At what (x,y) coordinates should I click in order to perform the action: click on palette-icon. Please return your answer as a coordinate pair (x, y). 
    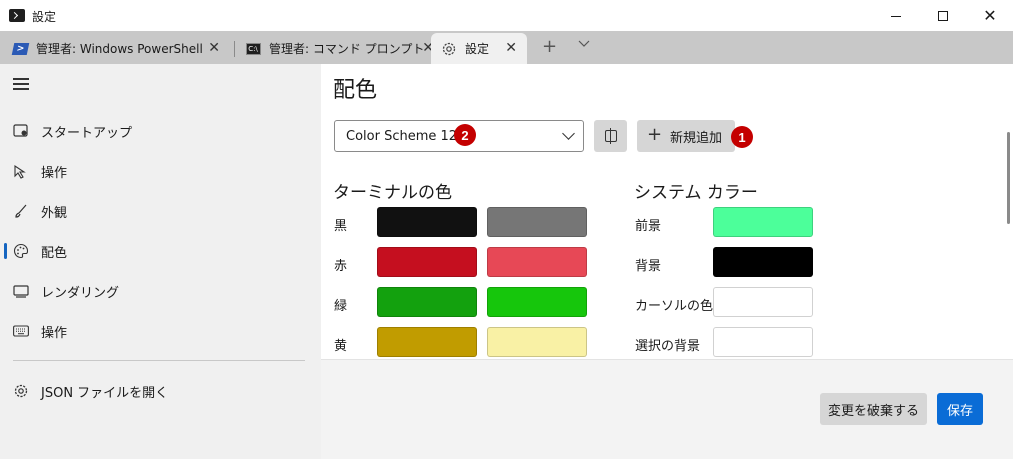
    Looking at the image, I should click on (21, 251).